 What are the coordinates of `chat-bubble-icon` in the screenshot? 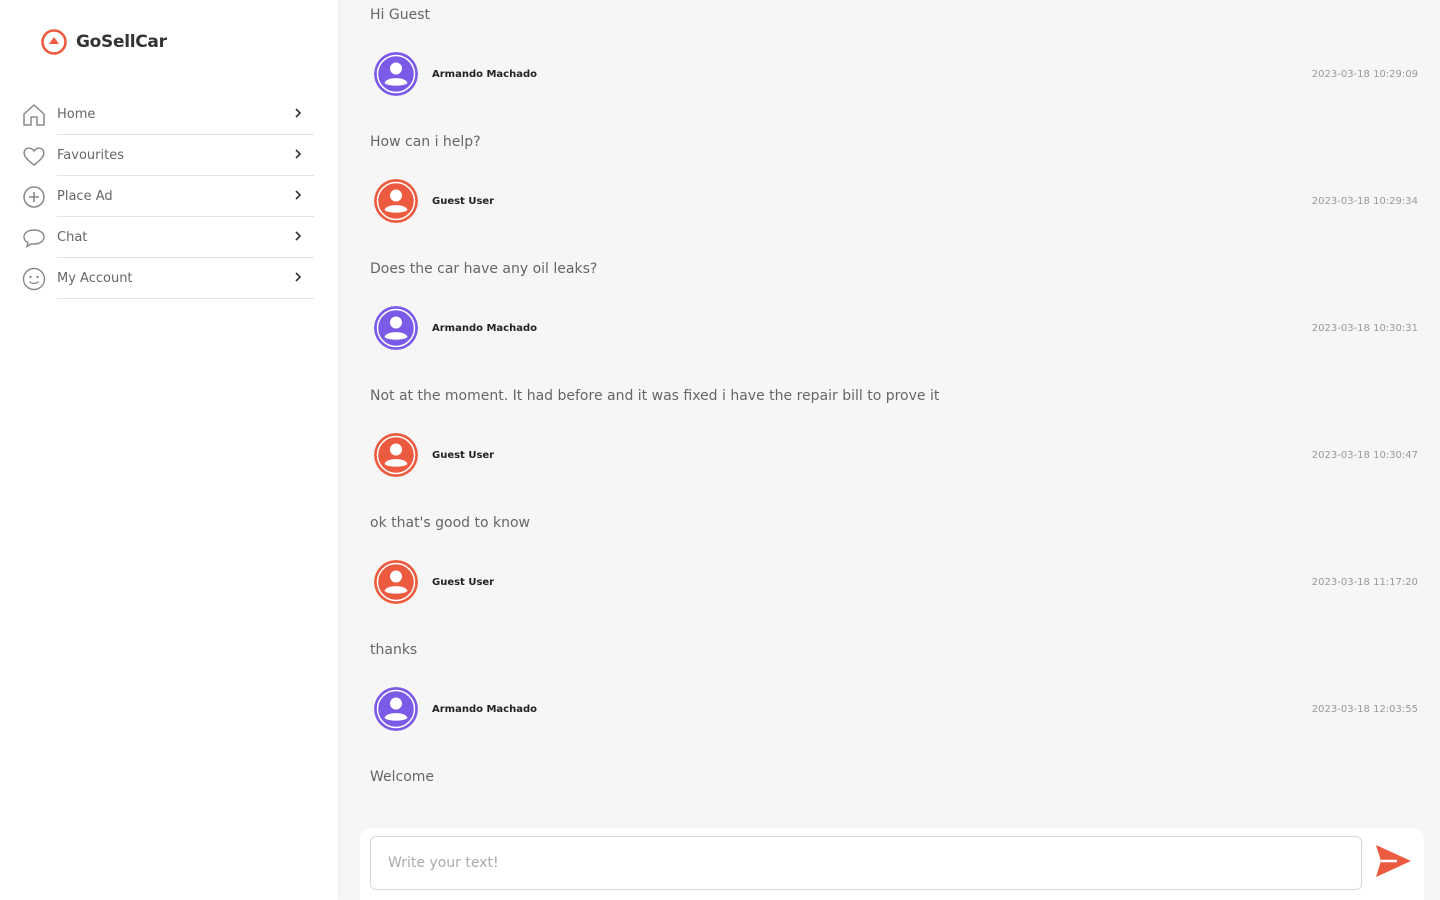 It's located at (34, 238).